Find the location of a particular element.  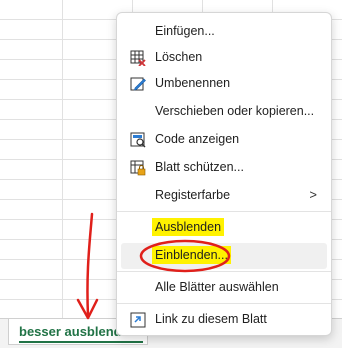

delete-table-icon is located at coordinates (138, 58).